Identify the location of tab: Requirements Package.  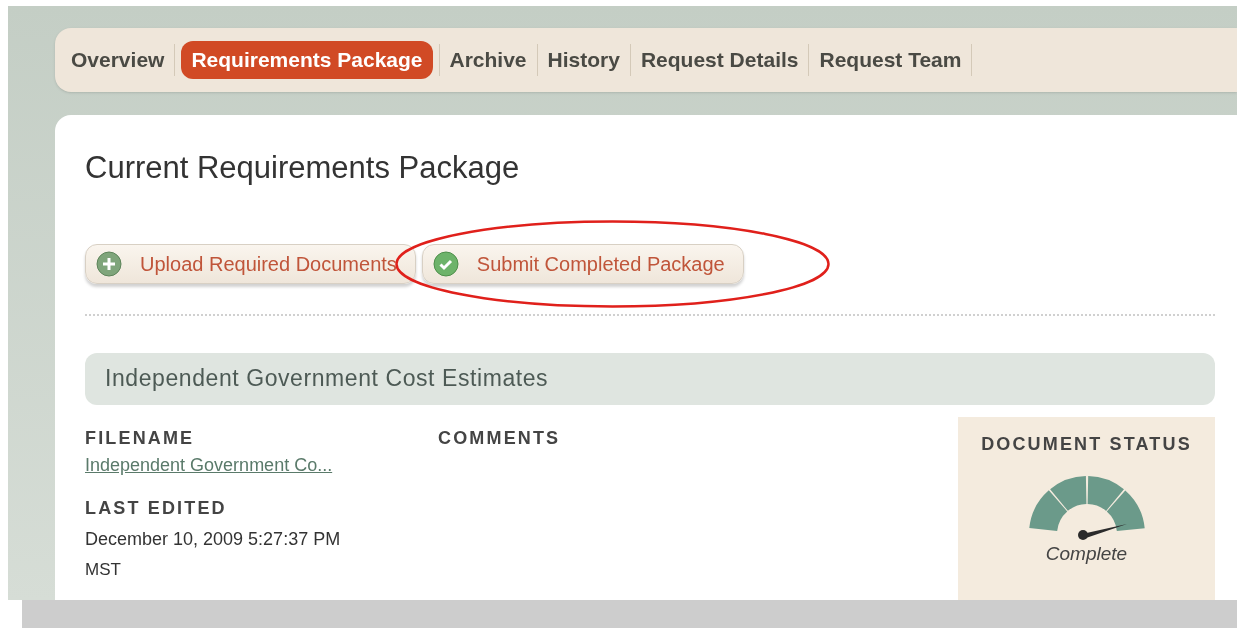
(307, 60).